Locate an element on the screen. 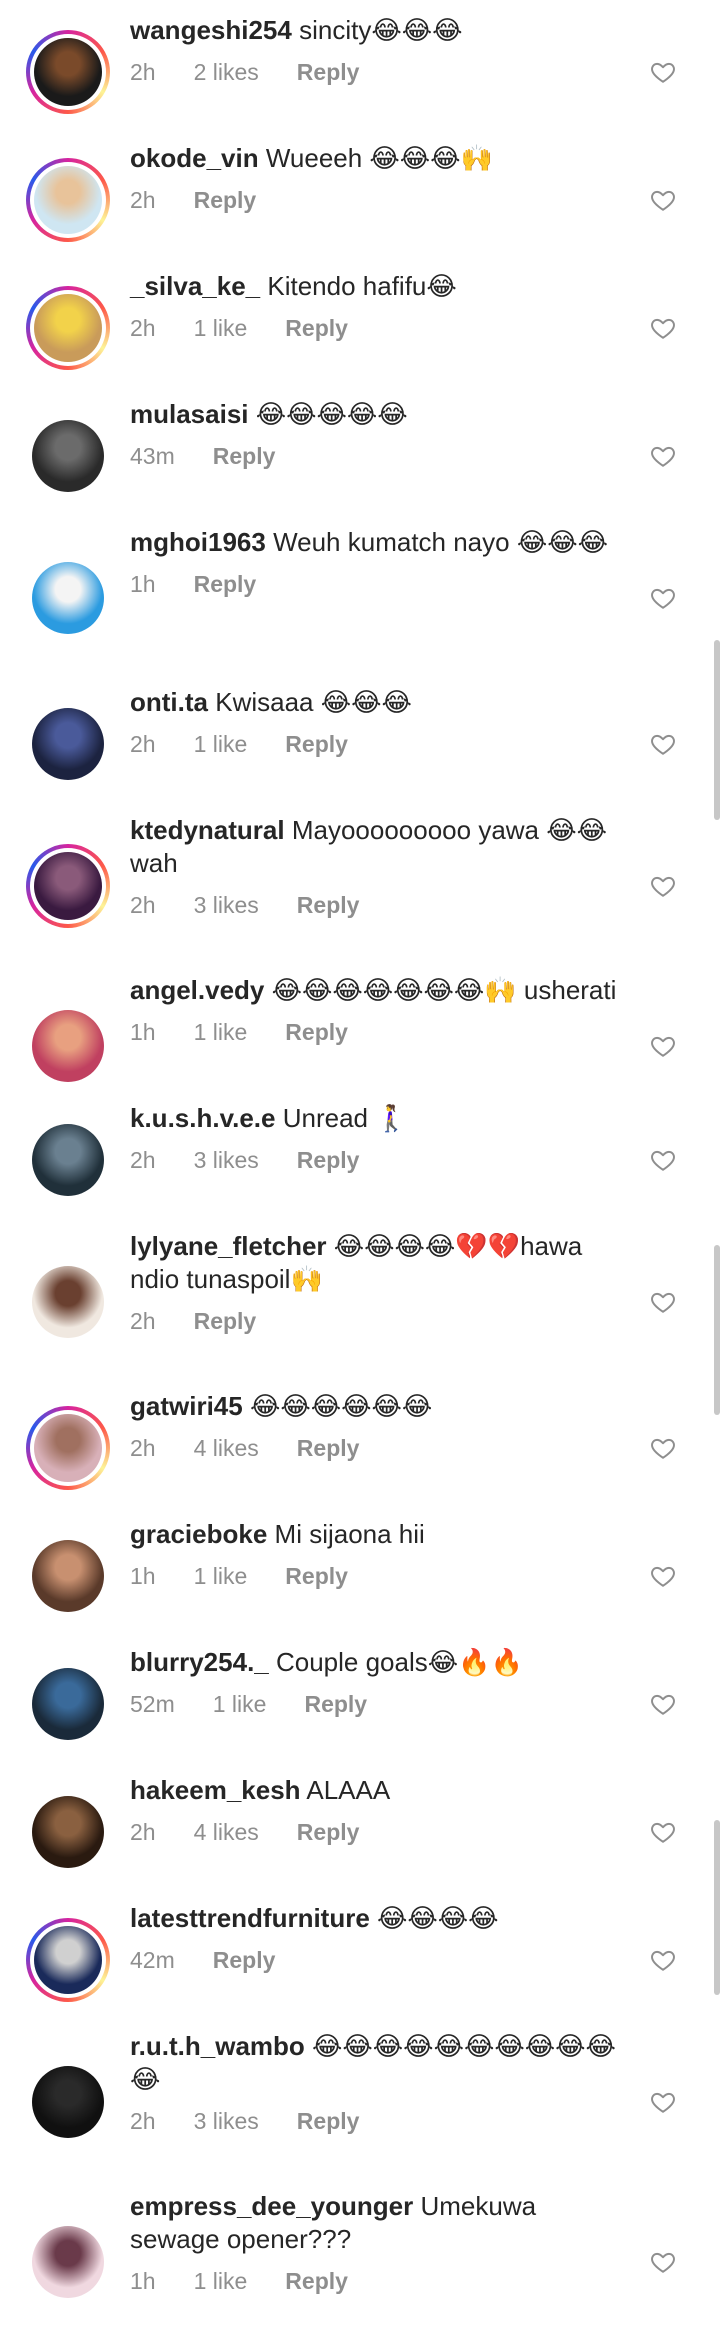 This screenshot has width=720, height=2331. comment-likes-count: 2 likes is located at coordinates (226, 72).